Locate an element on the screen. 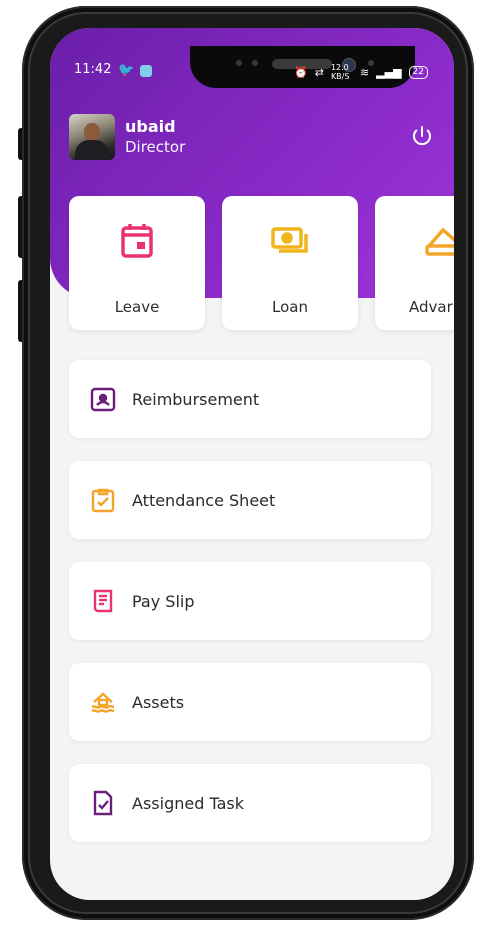 The image size is (492, 926). quick-actions: Leave Loan Advar is located at coordinates (261, 263).